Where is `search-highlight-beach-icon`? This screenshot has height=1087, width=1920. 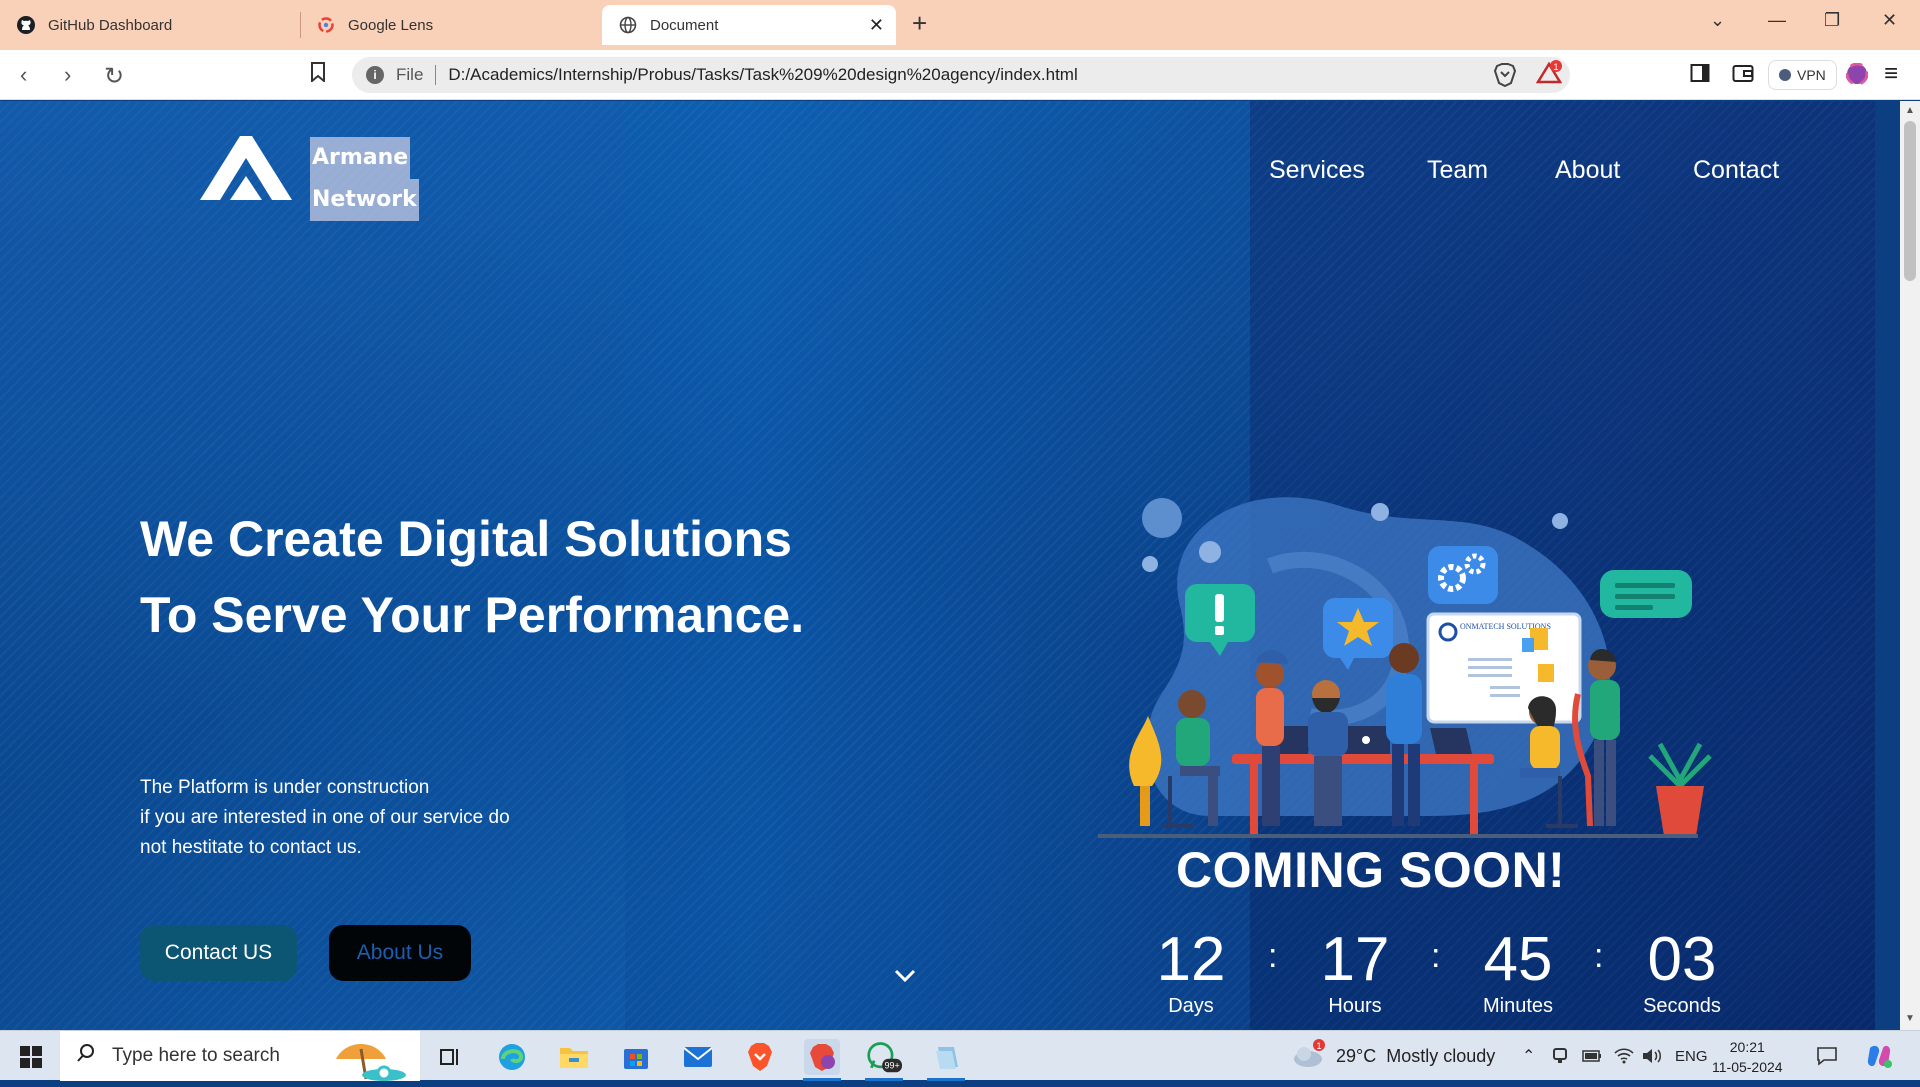 search-highlight-beach-icon is located at coordinates (366, 1061).